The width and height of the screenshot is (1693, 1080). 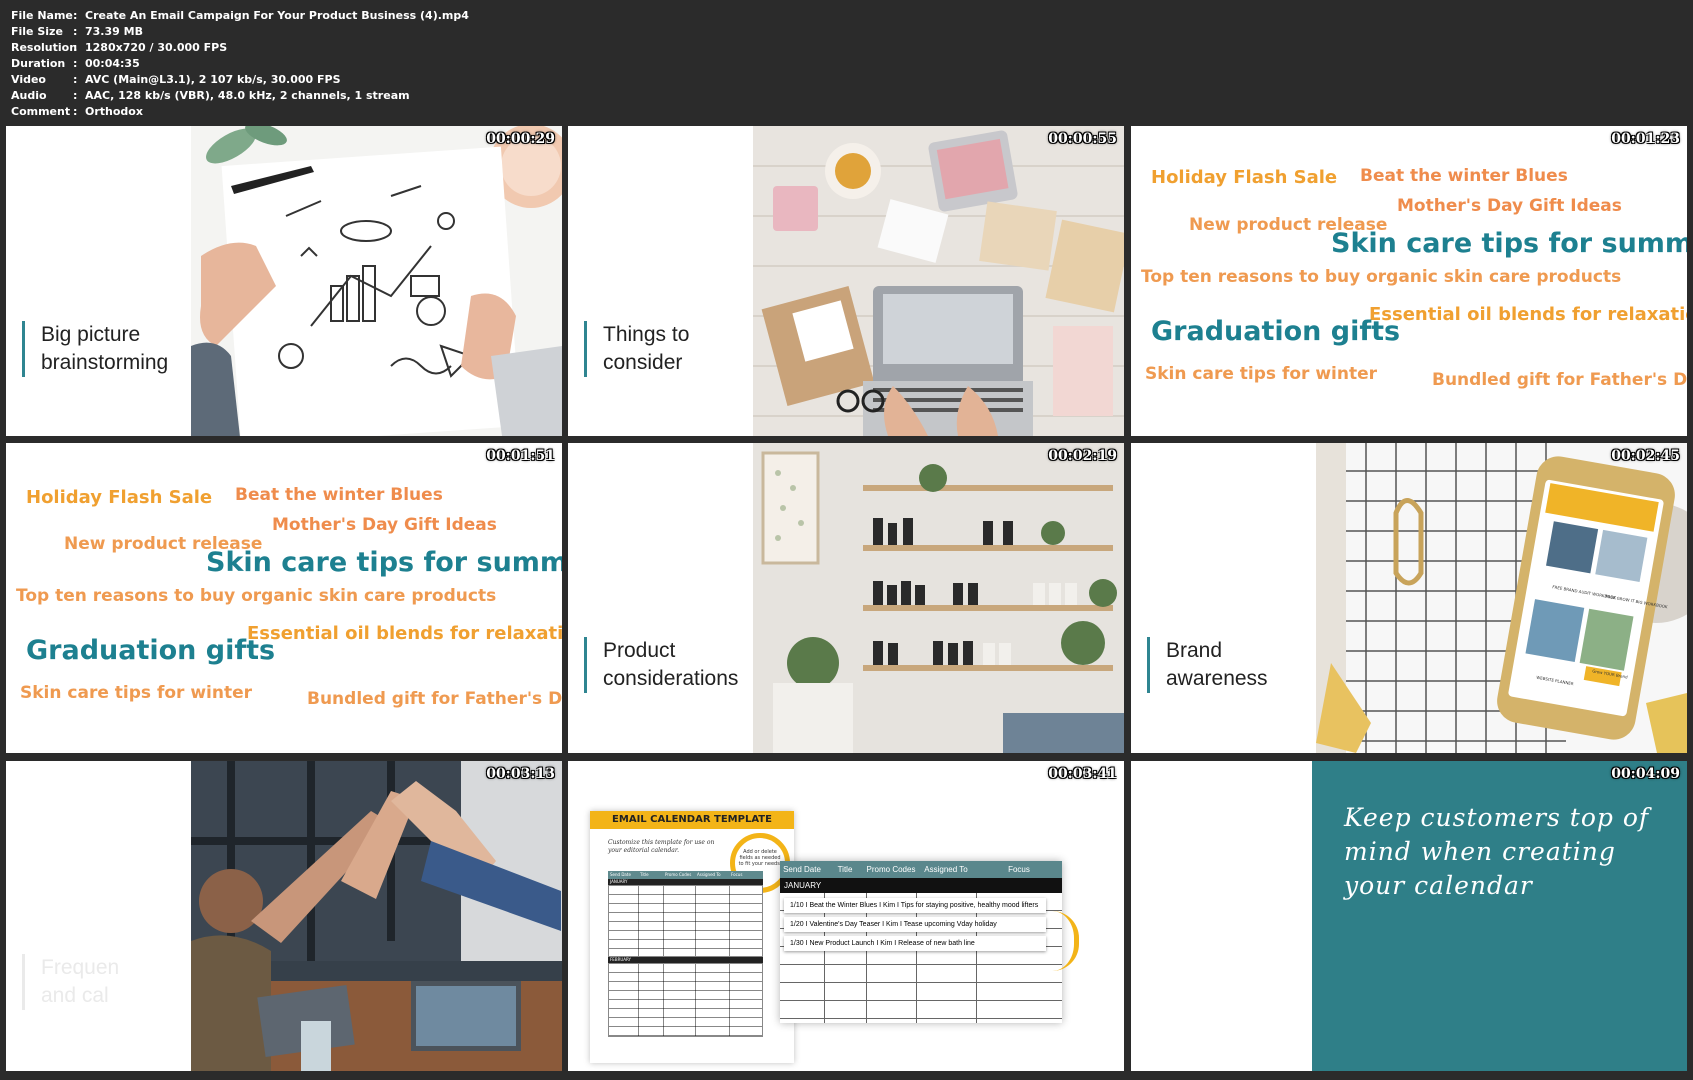 What do you see at coordinates (1065, 941) in the screenshot?
I see `yellow-arc-decoration` at bounding box center [1065, 941].